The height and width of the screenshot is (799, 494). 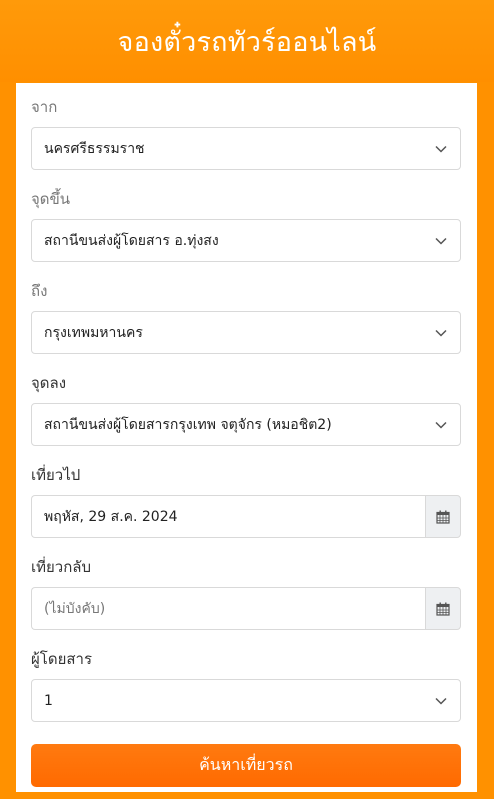 What do you see at coordinates (62, 659) in the screenshot?
I see `passengers-label: ผู้โดยสาร` at bounding box center [62, 659].